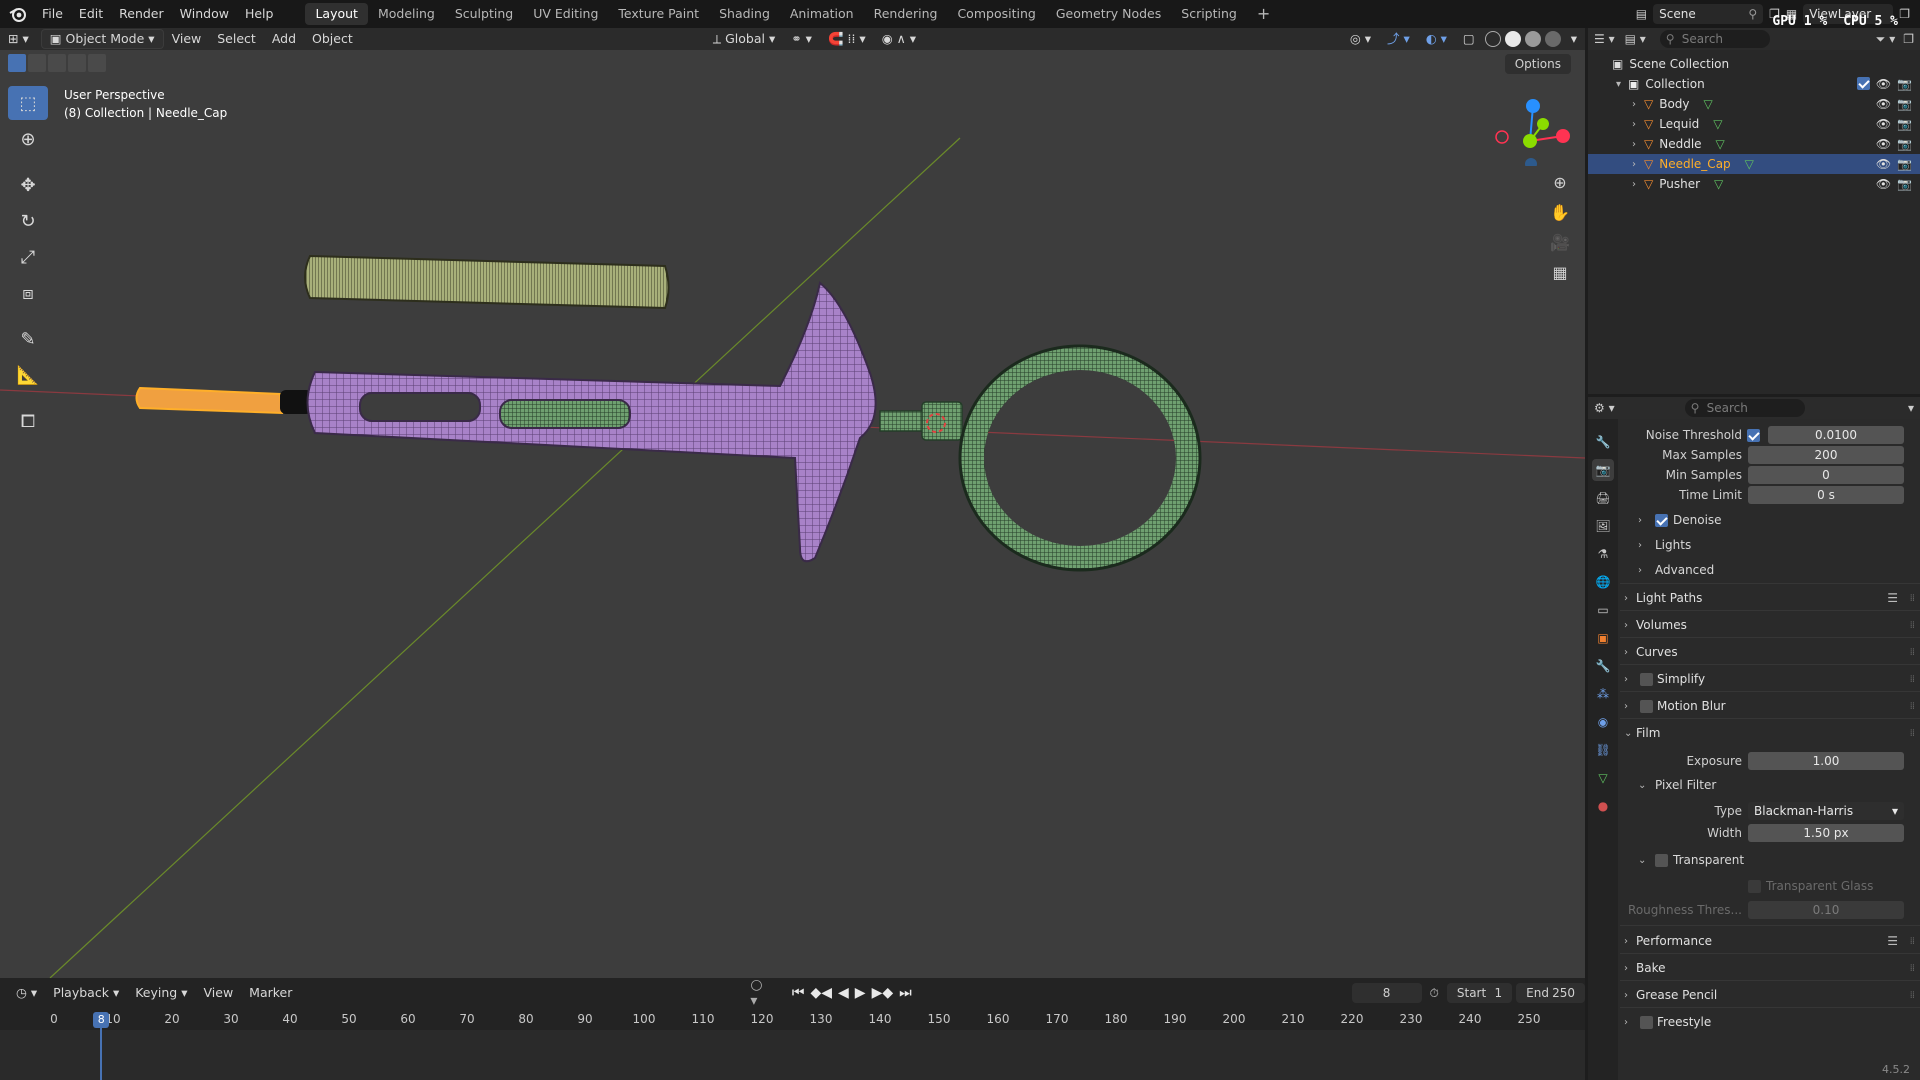 Image resolution: width=1920 pixels, height=1080 pixels. Describe the element at coordinates (102, 39) in the screenshot. I see `mode-dropdown: ▣ Object Mode ▾` at that location.